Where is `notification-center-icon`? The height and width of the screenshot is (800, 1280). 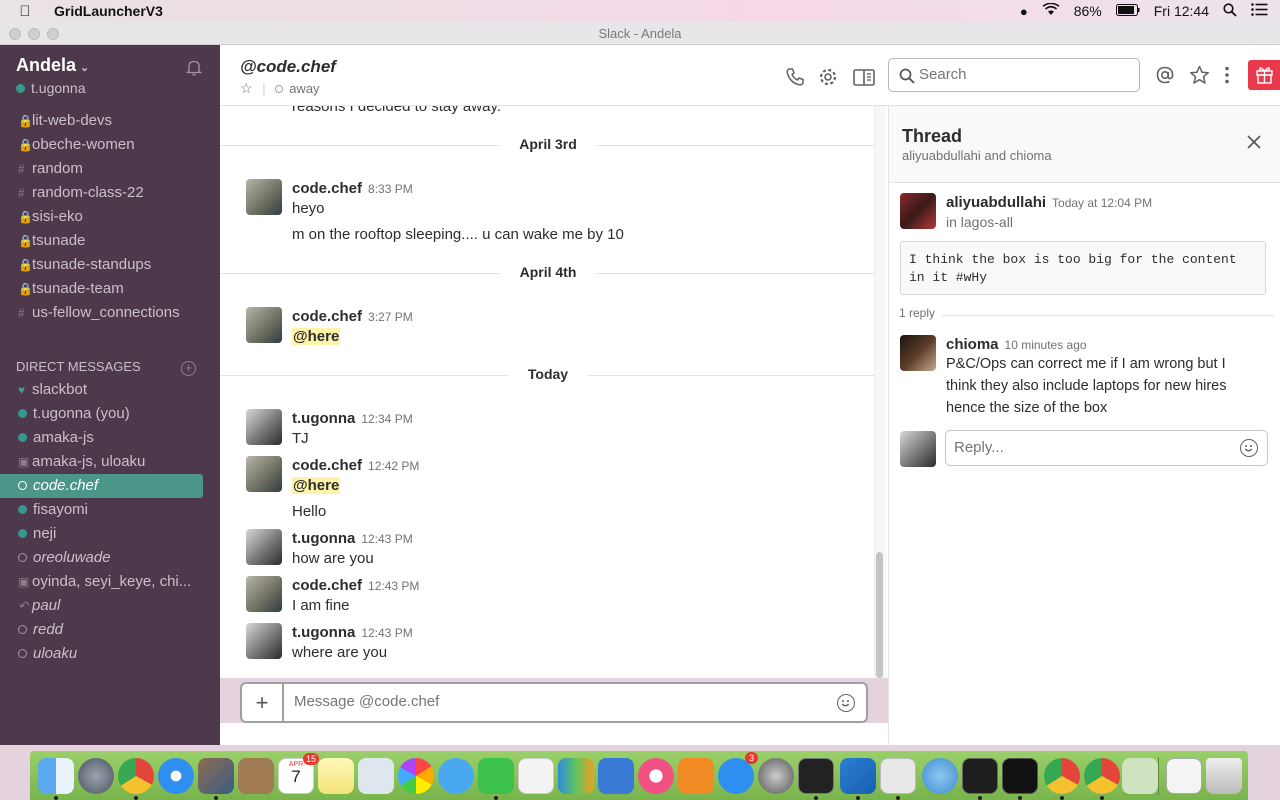 notification-center-icon is located at coordinates (1259, 11).